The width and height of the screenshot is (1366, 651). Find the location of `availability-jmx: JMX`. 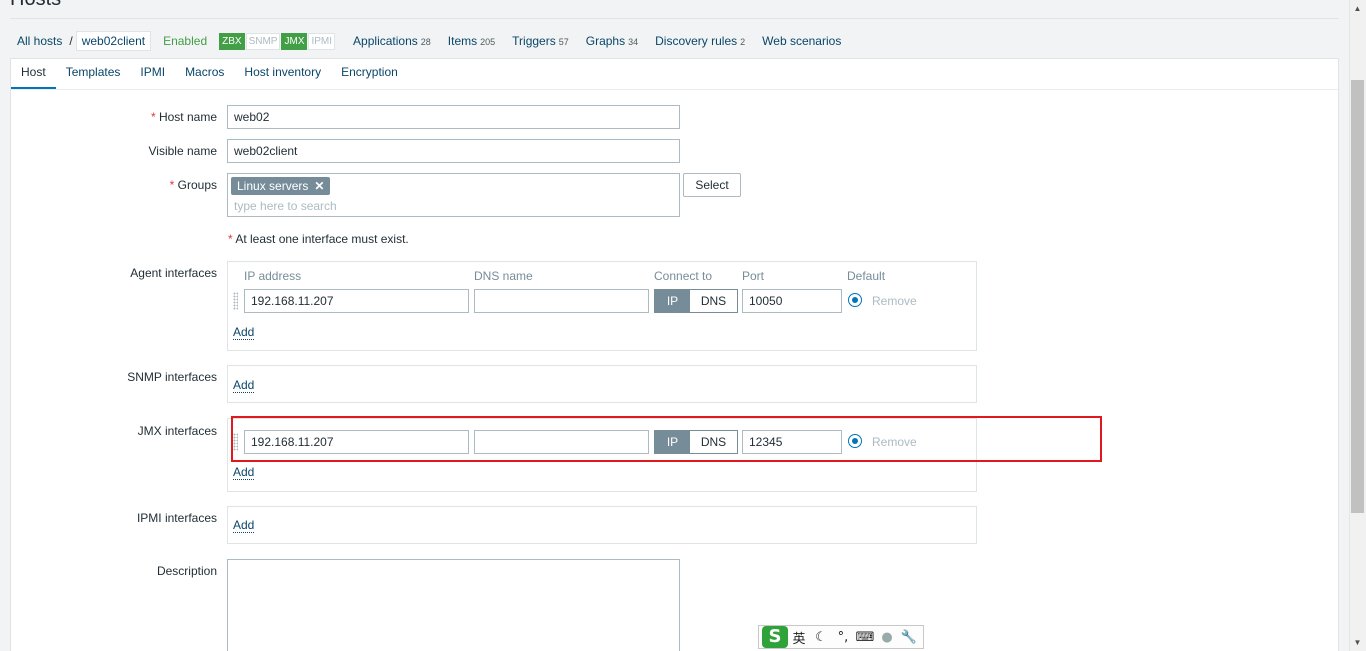

availability-jmx: JMX is located at coordinates (294, 41).